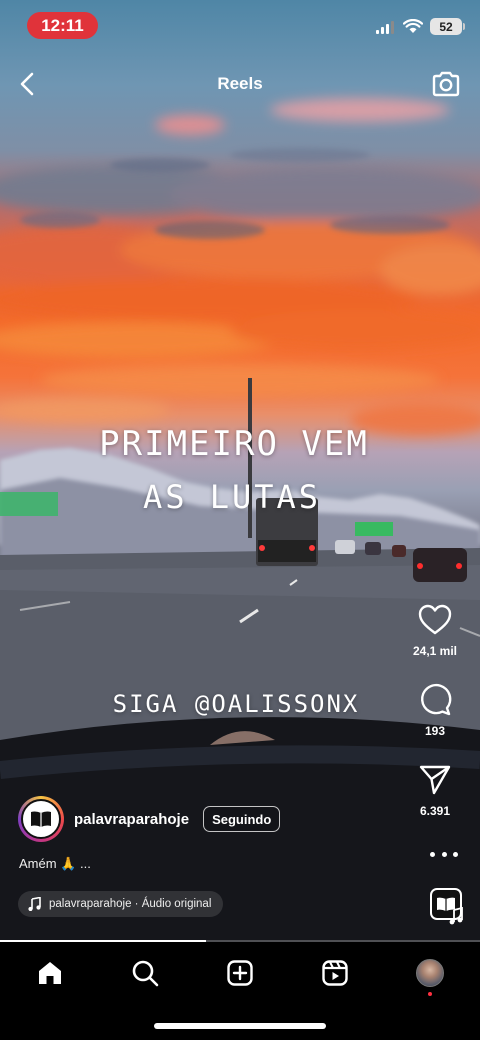 Image resolution: width=480 pixels, height=1040 pixels. What do you see at coordinates (435, 780) in the screenshot?
I see `send-icon` at bounding box center [435, 780].